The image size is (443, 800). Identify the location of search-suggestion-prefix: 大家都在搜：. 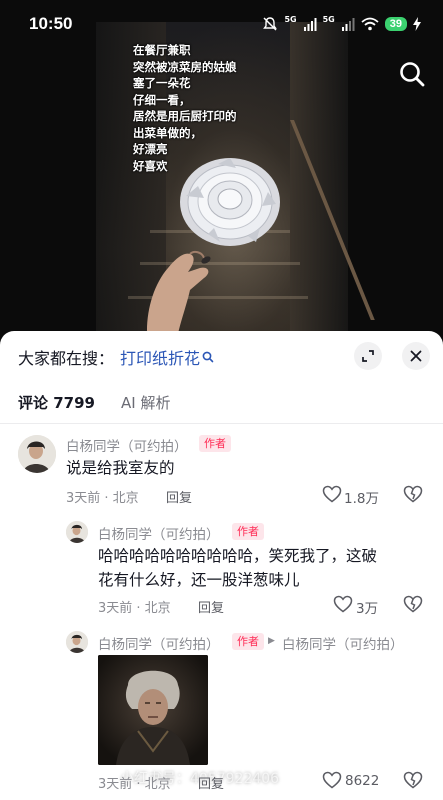
(66, 358).